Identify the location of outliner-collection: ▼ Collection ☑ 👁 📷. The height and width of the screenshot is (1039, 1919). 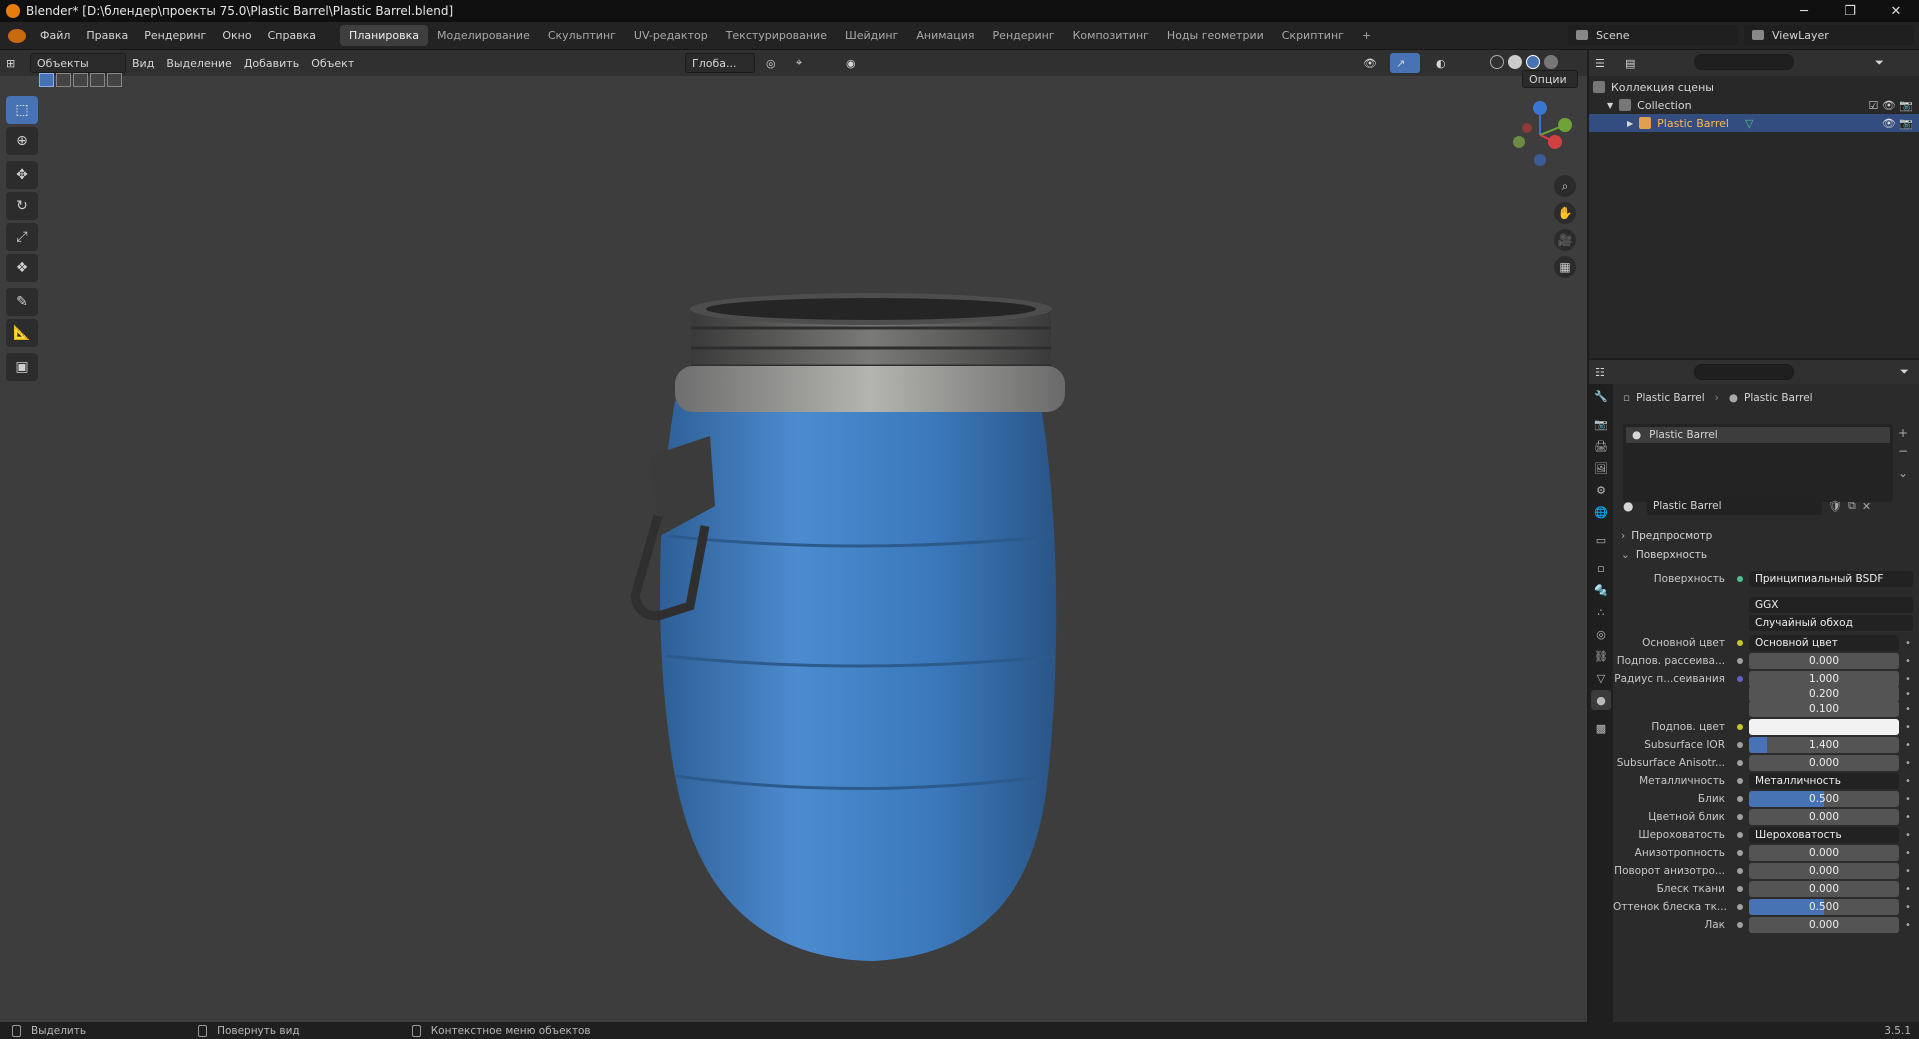
(1754, 105).